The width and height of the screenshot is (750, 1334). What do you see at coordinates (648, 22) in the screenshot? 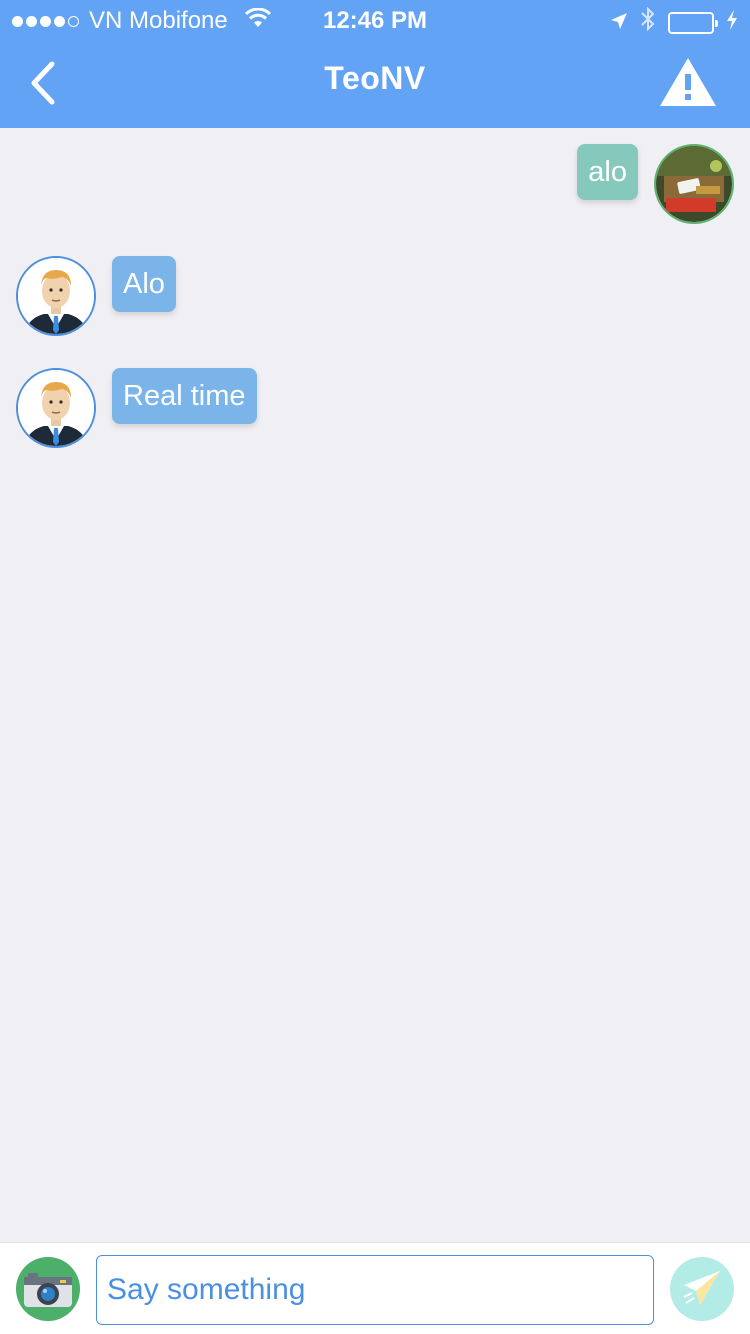
I see `bluetooth-icon` at bounding box center [648, 22].